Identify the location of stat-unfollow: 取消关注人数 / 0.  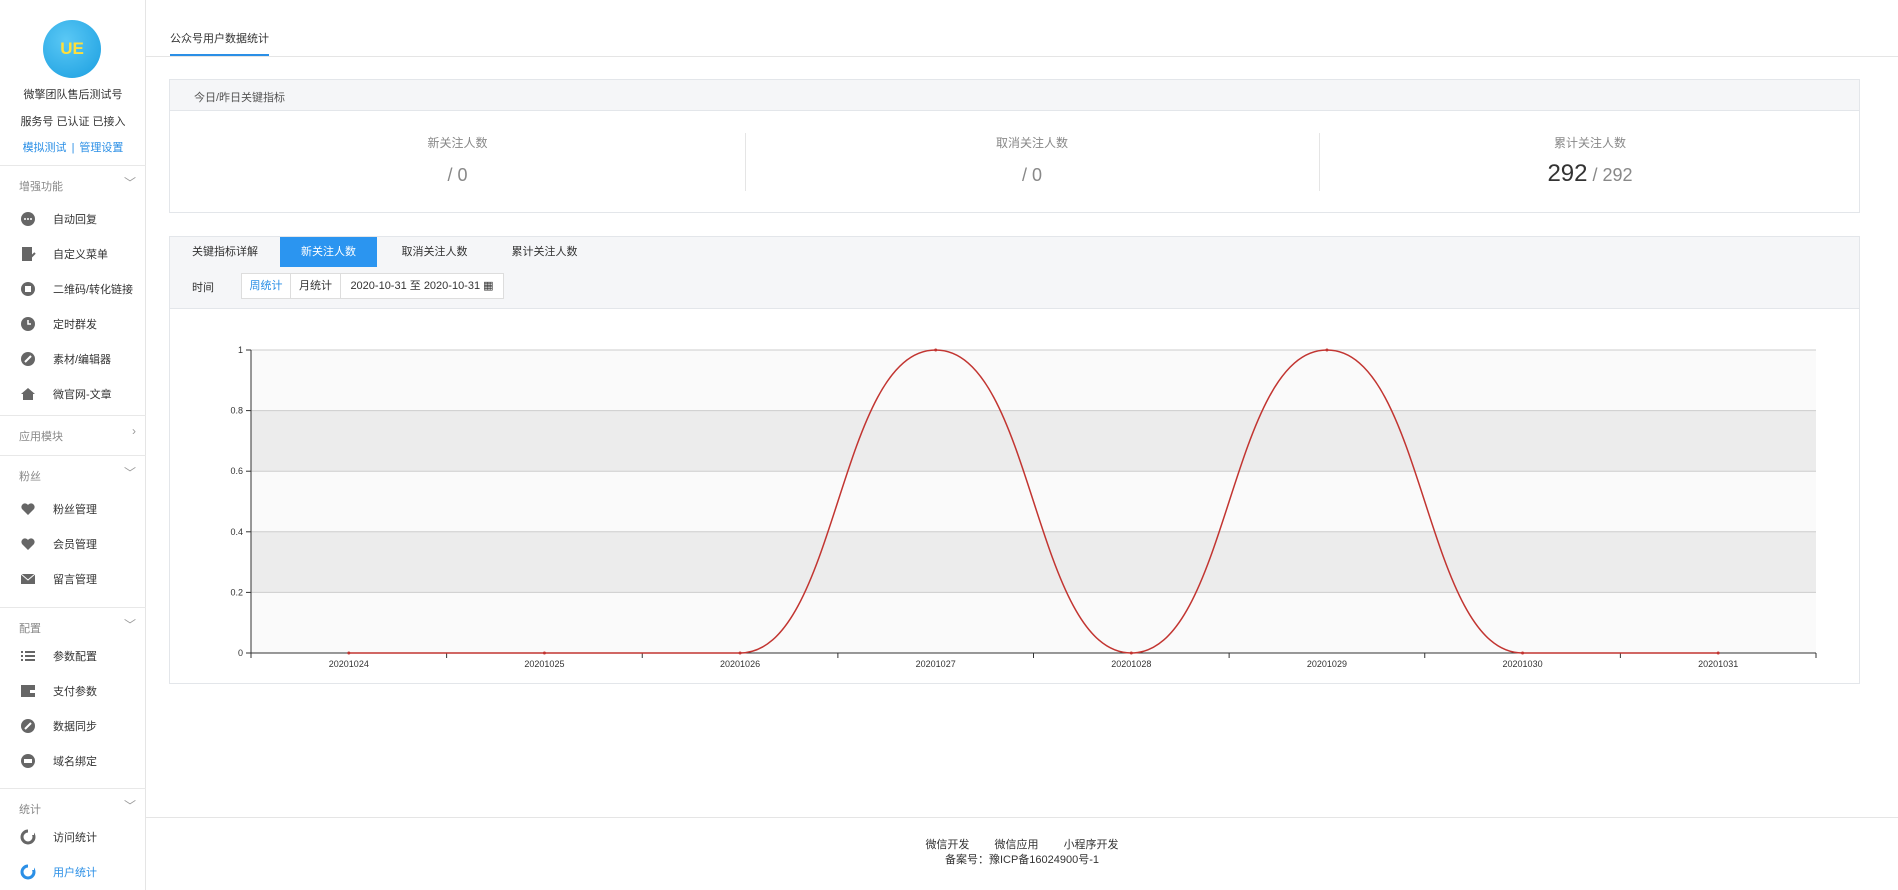
(1032, 163).